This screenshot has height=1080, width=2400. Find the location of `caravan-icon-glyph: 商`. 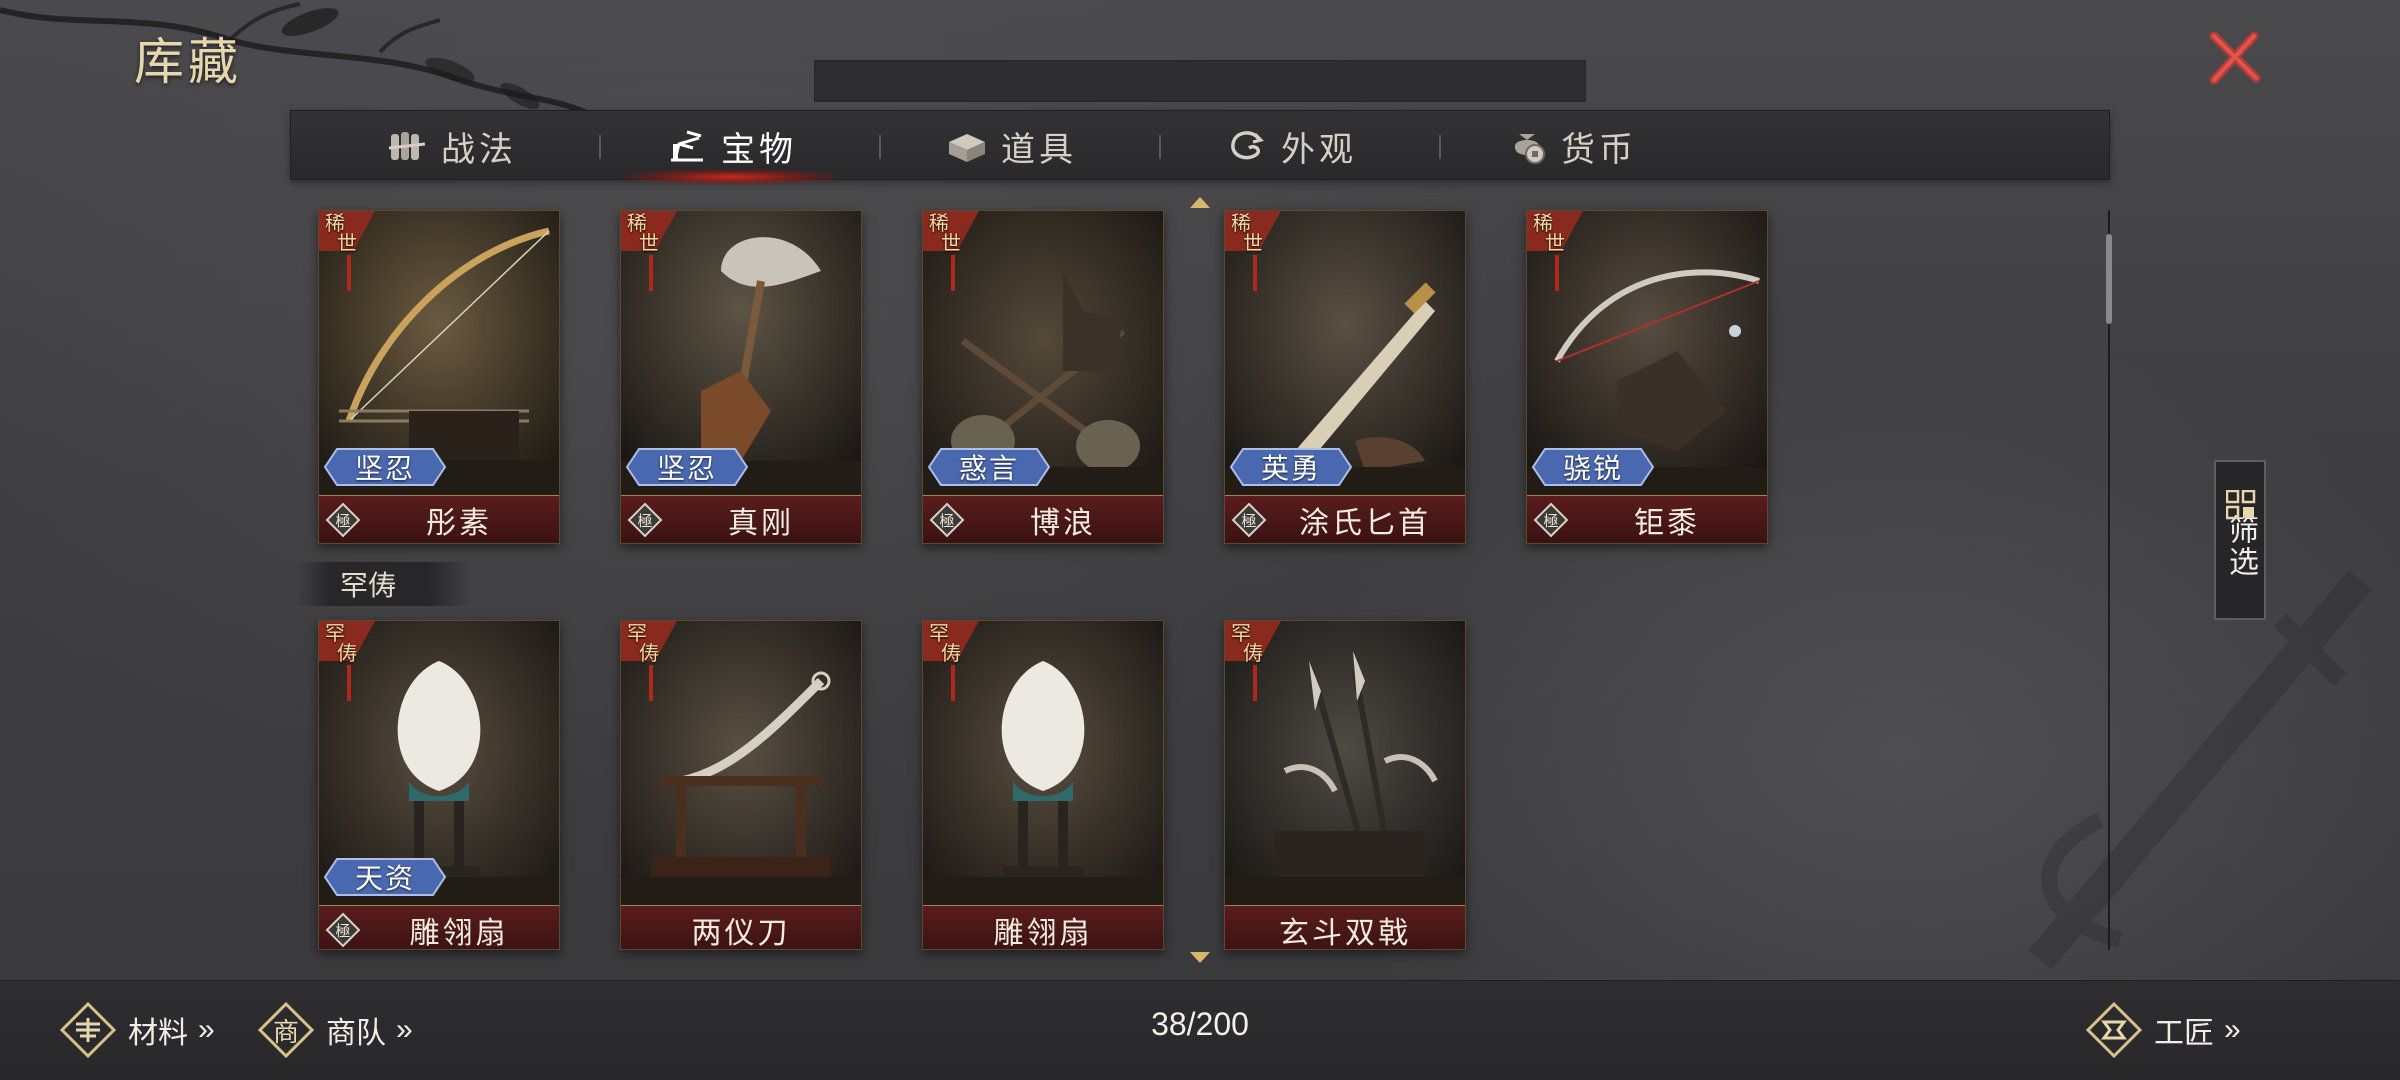

caravan-icon-glyph: 商 is located at coordinates (285, 1032).